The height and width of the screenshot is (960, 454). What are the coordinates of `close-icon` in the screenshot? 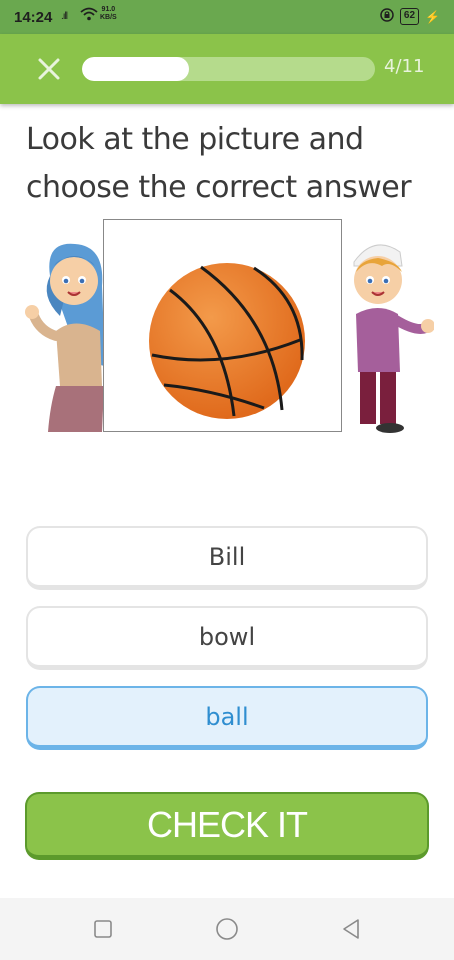 It's located at (49, 69).